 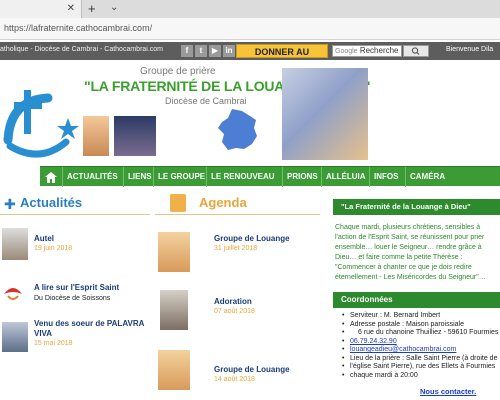 I want to click on france-map-icon, so click(x=237, y=129).